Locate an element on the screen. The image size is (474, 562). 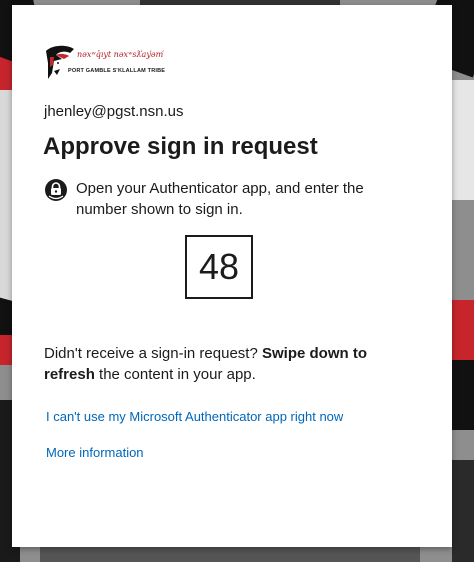
page-title: Approve sign in request is located at coordinates (180, 146).